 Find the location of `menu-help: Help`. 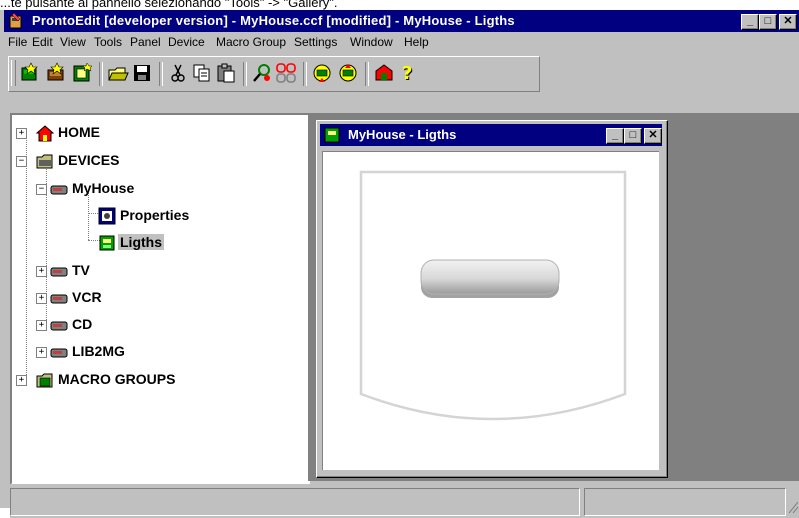

menu-help: Help is located at coordinates (416, 42).